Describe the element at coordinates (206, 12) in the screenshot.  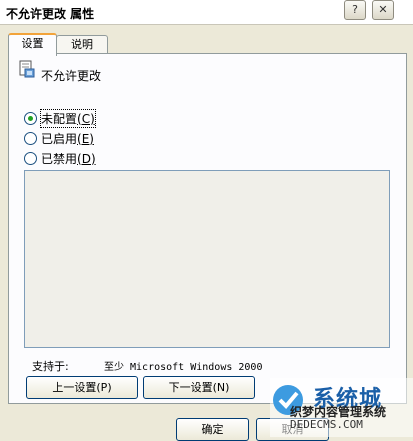
I see `title-bar: 不允许更改 属性 ? ✕` at that location.